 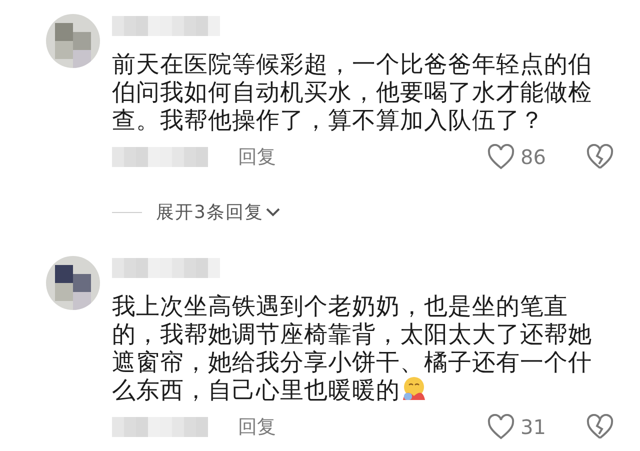 I want to click on like-count: 86, so click(x=533, y=157).